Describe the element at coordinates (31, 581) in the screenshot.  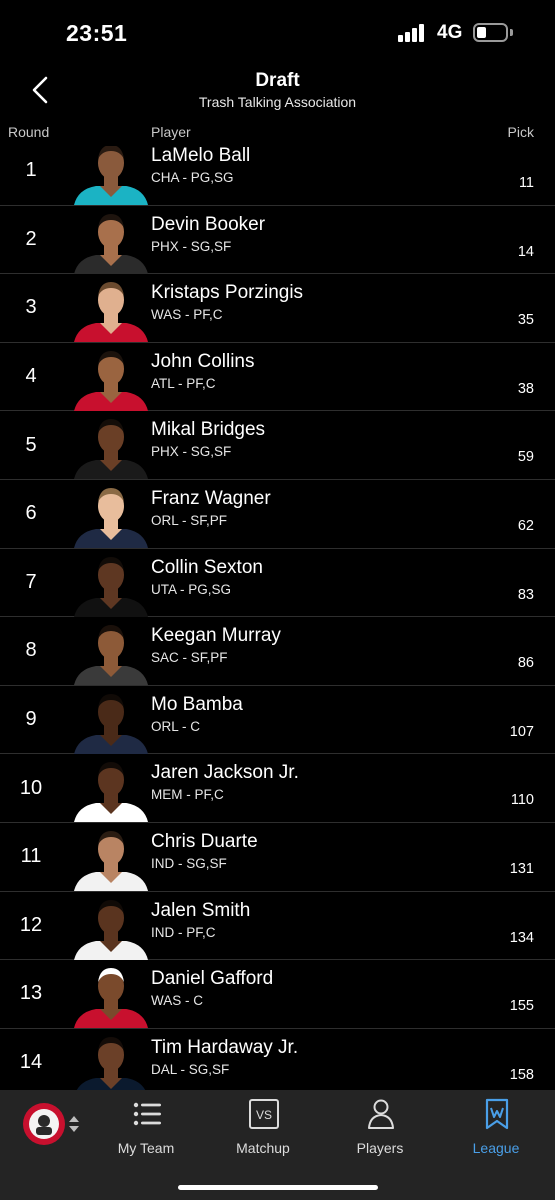
I see `round-number: 7` at that location.